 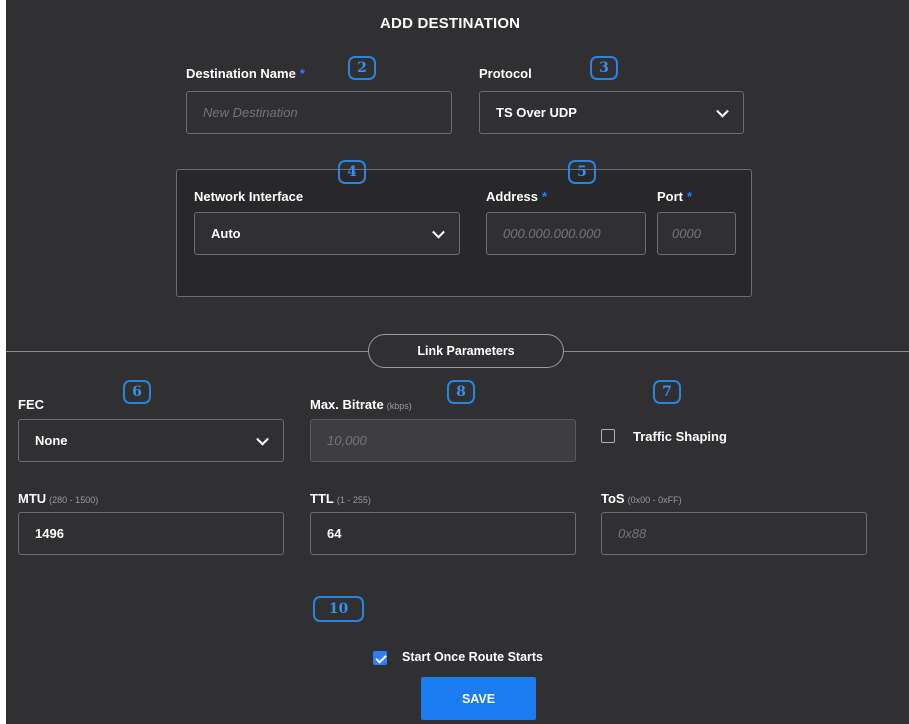 I want to click on port-placeholder: 0000, so click(x=686, y=233).